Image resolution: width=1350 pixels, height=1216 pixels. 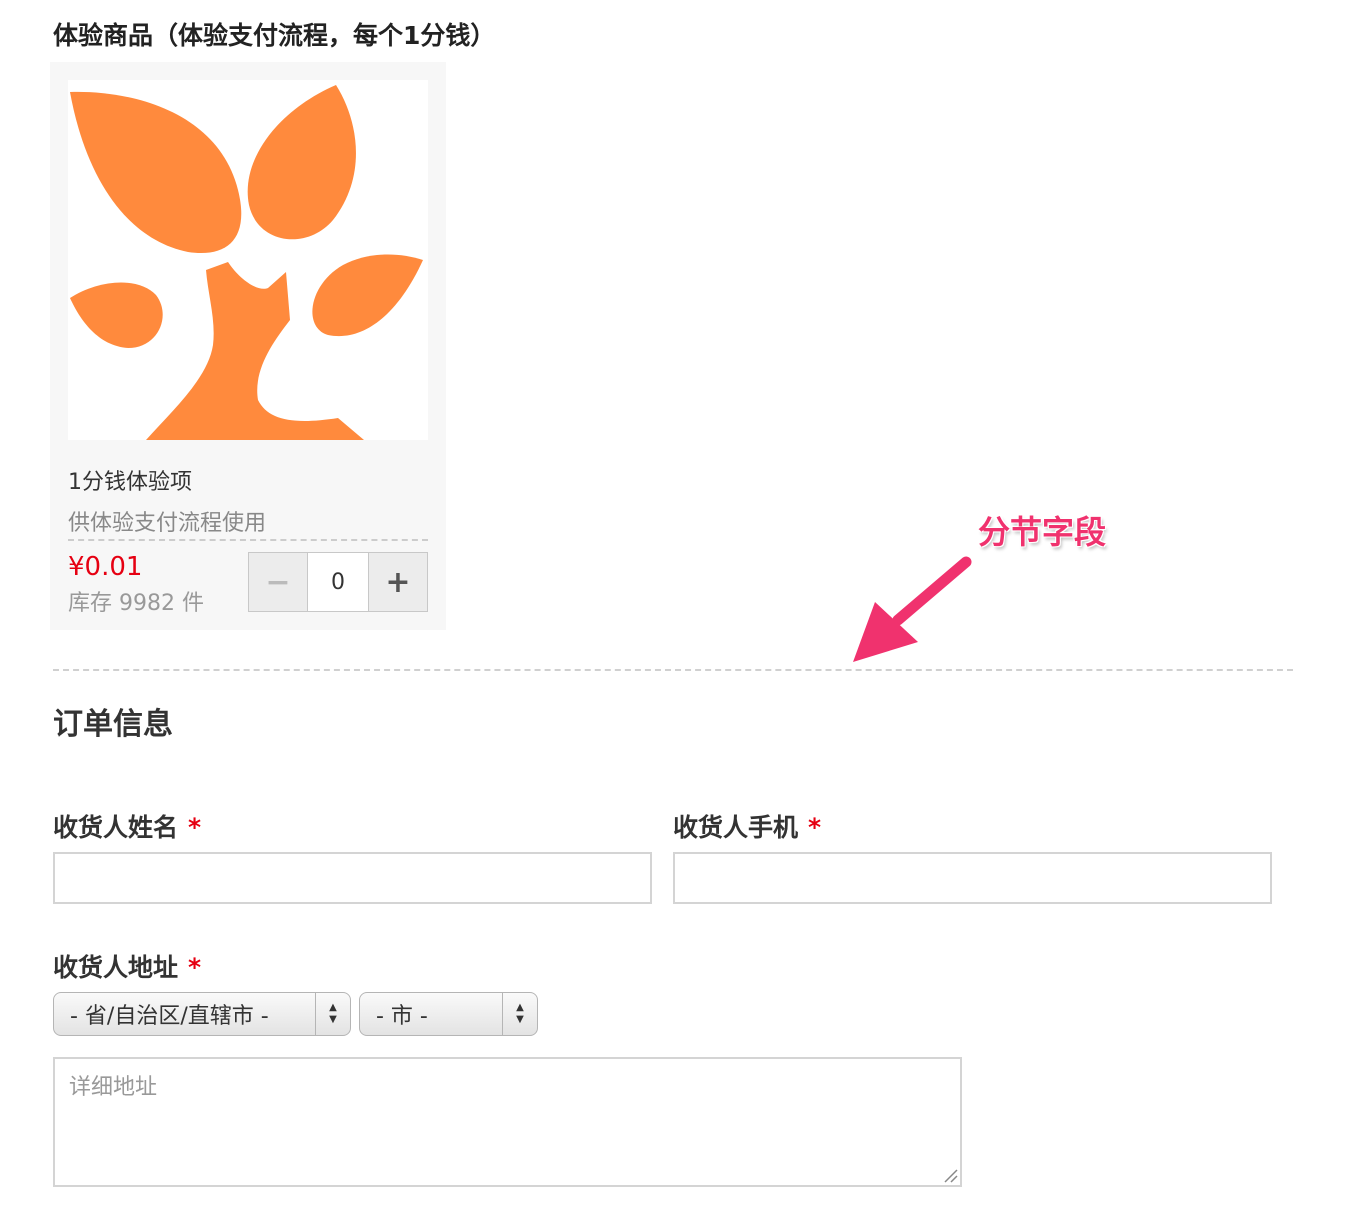 I want to click on product-image, so click(x=248, y=260).